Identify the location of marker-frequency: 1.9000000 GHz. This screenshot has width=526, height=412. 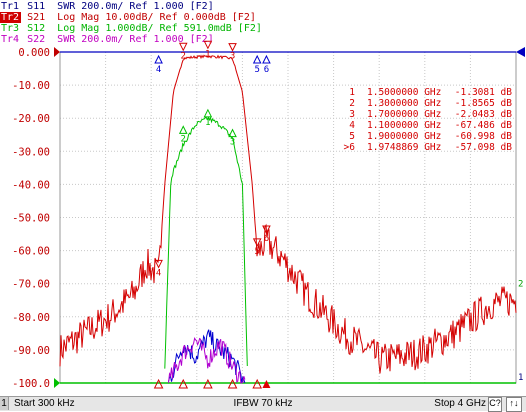
(404, 136).